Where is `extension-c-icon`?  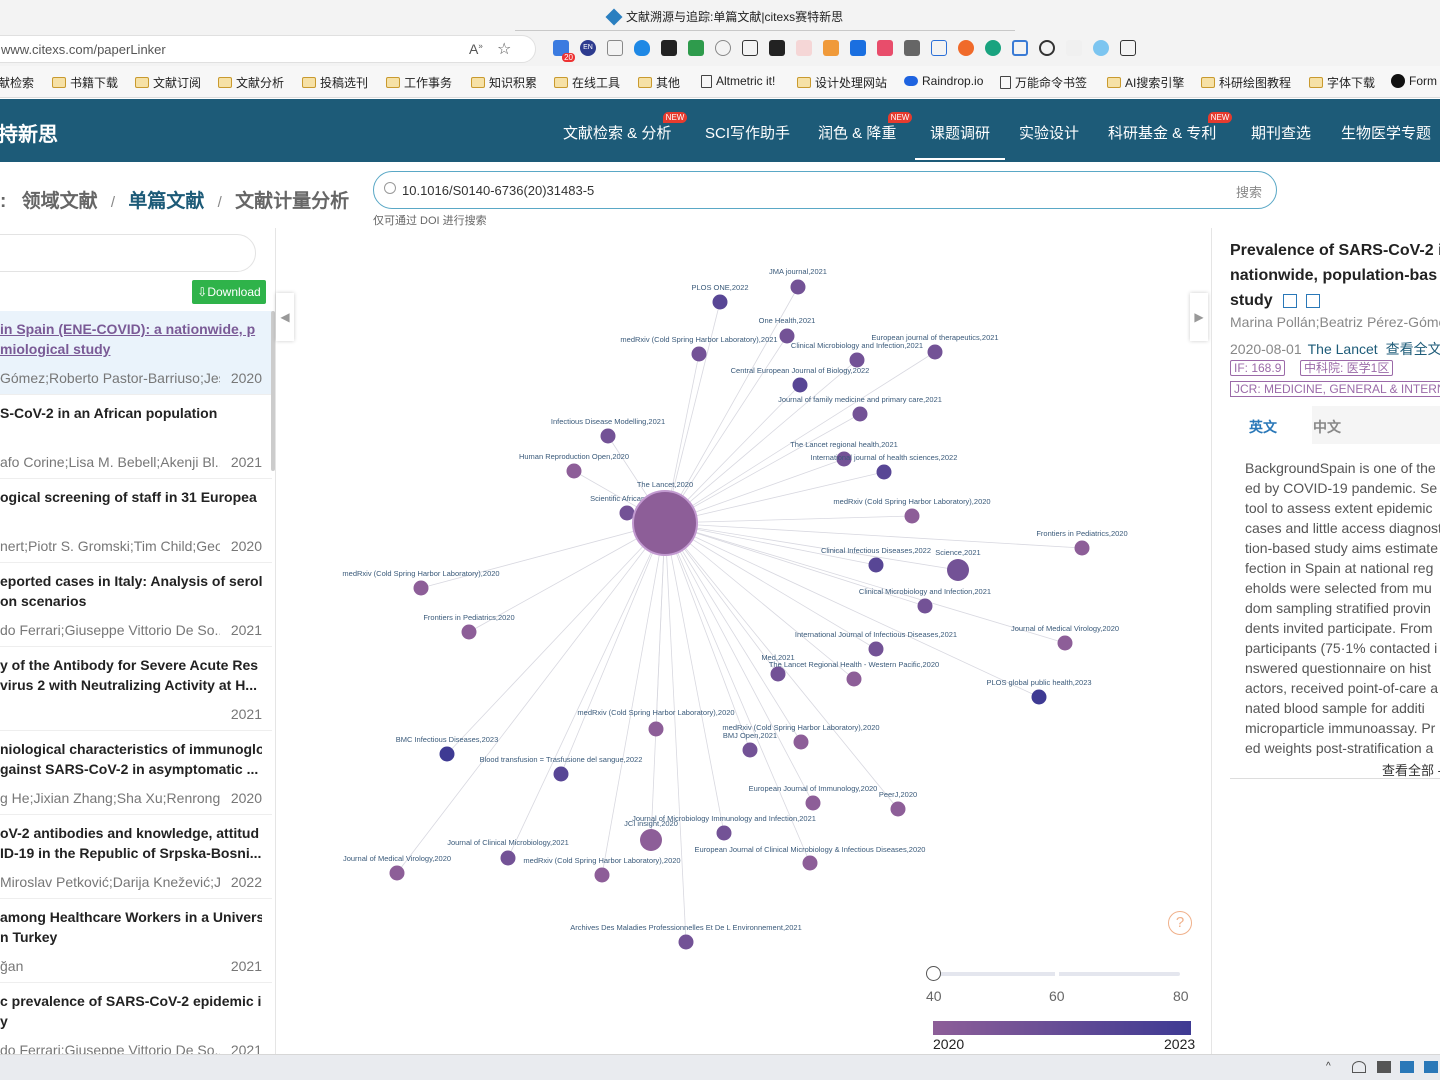
extension-c-icon is located at coordinates (1047, 48).